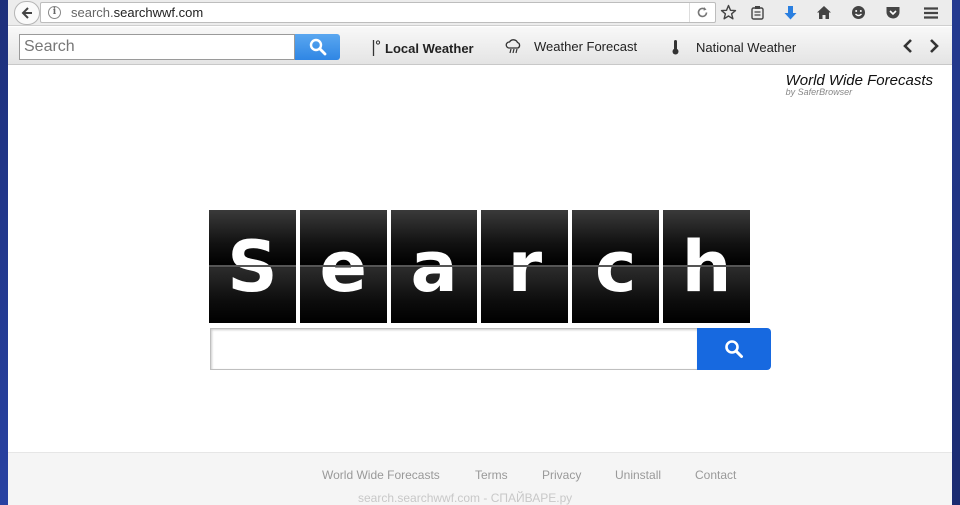 This screenshot has width=960, height=505. What do you see at coordinates (465, 498) in the screenshot?
I see `watermark-text: search.searchwwf.com - СПАЙВАРЕ.ру` at bounding box center [465, 498].